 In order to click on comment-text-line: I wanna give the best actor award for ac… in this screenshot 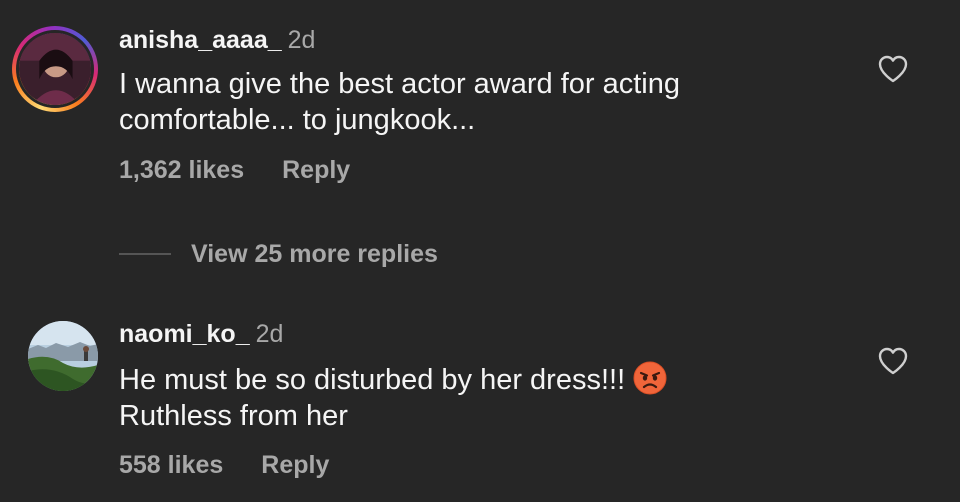, I will do `click(399, 84)`.